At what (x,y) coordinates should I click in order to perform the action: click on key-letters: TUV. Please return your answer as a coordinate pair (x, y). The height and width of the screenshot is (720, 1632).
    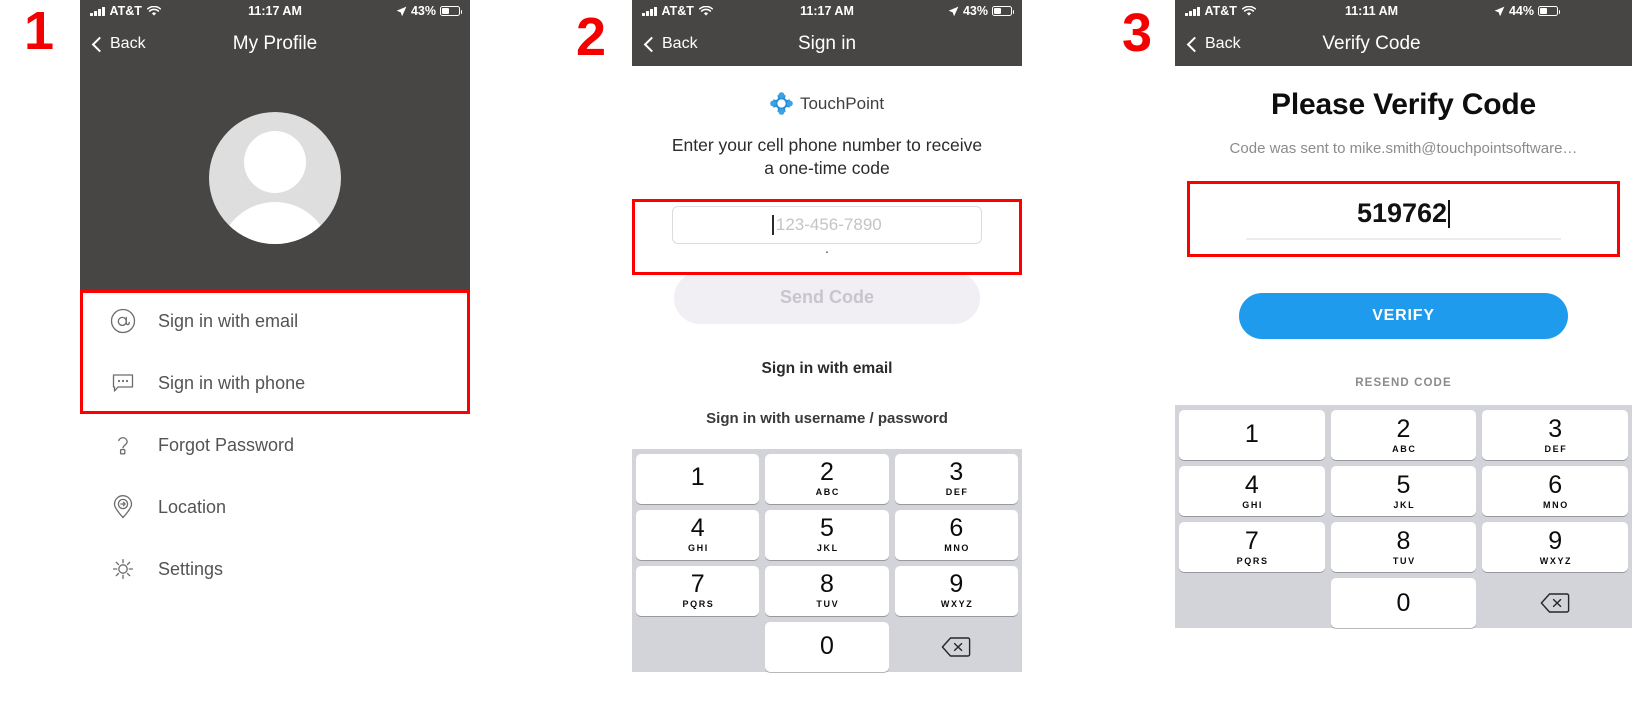
    Looking at the image, I should click on (828, 604).